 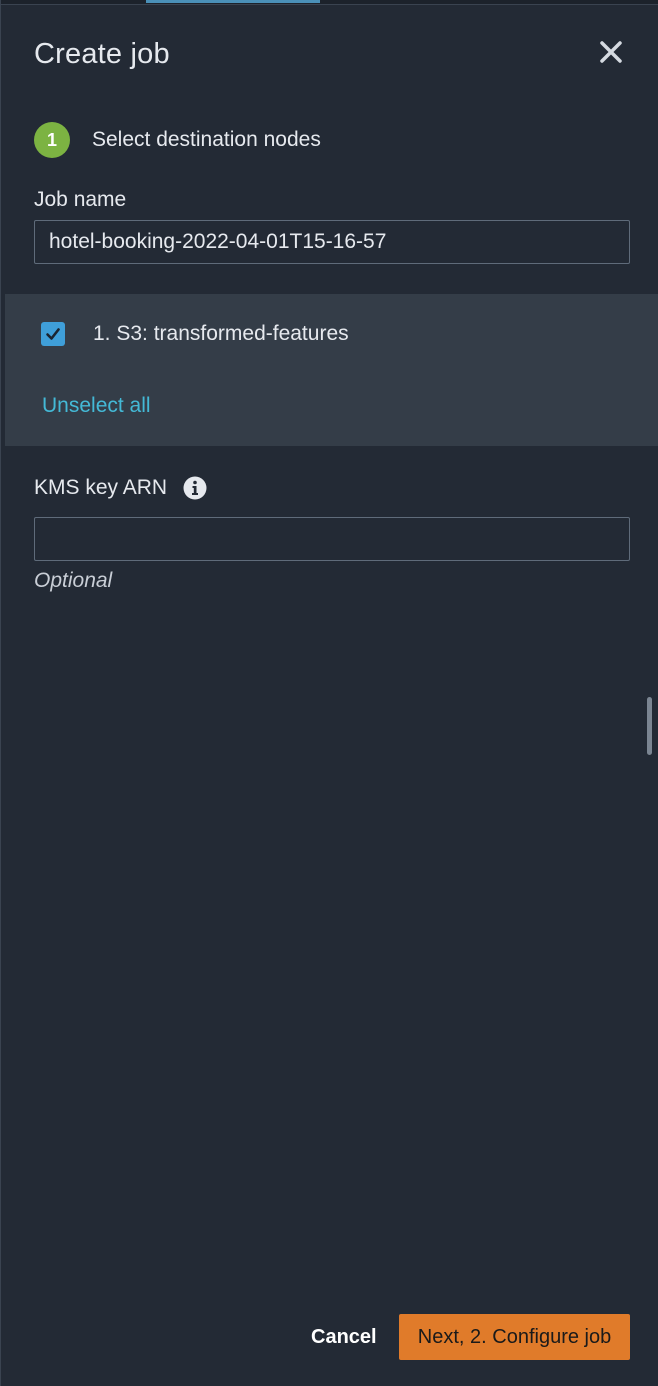 I want to click on optional-hint: Optional, so click(x=73, y=580).